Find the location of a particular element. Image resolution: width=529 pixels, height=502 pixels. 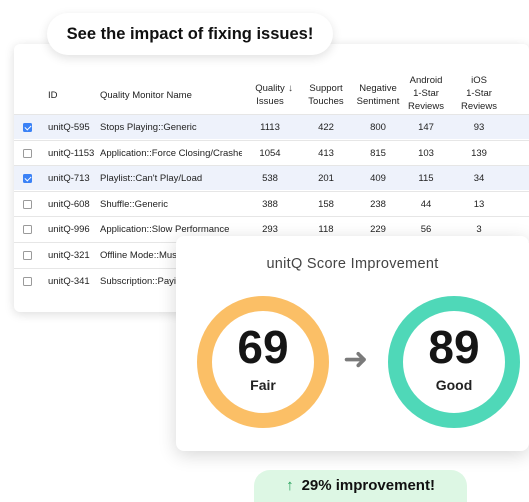

cell-negative: 815 is located at coordinates (378, 153).